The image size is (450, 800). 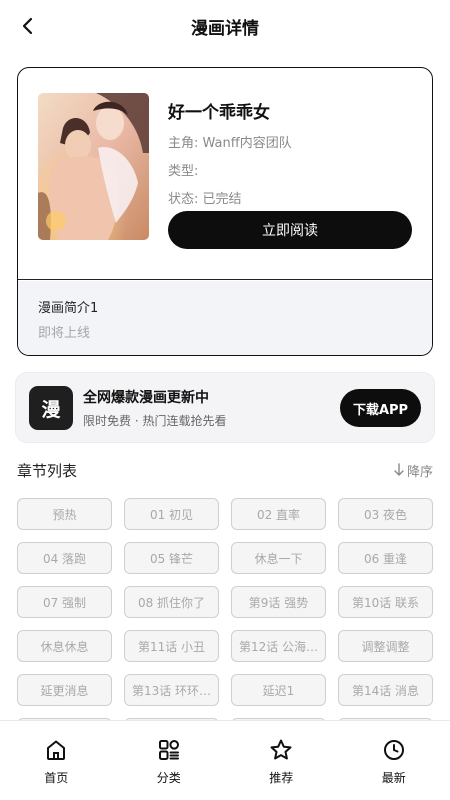 What do you see at coordinates (183, 199) in the screenshot?
I see `status-label: 状态:` at bounding box center [183, 199].